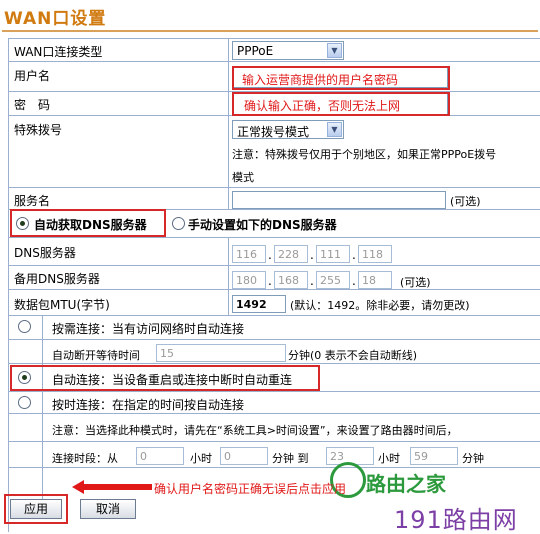 The image size is (540, 534). I want to click on from-hour-input: 0, so click(160, 456).